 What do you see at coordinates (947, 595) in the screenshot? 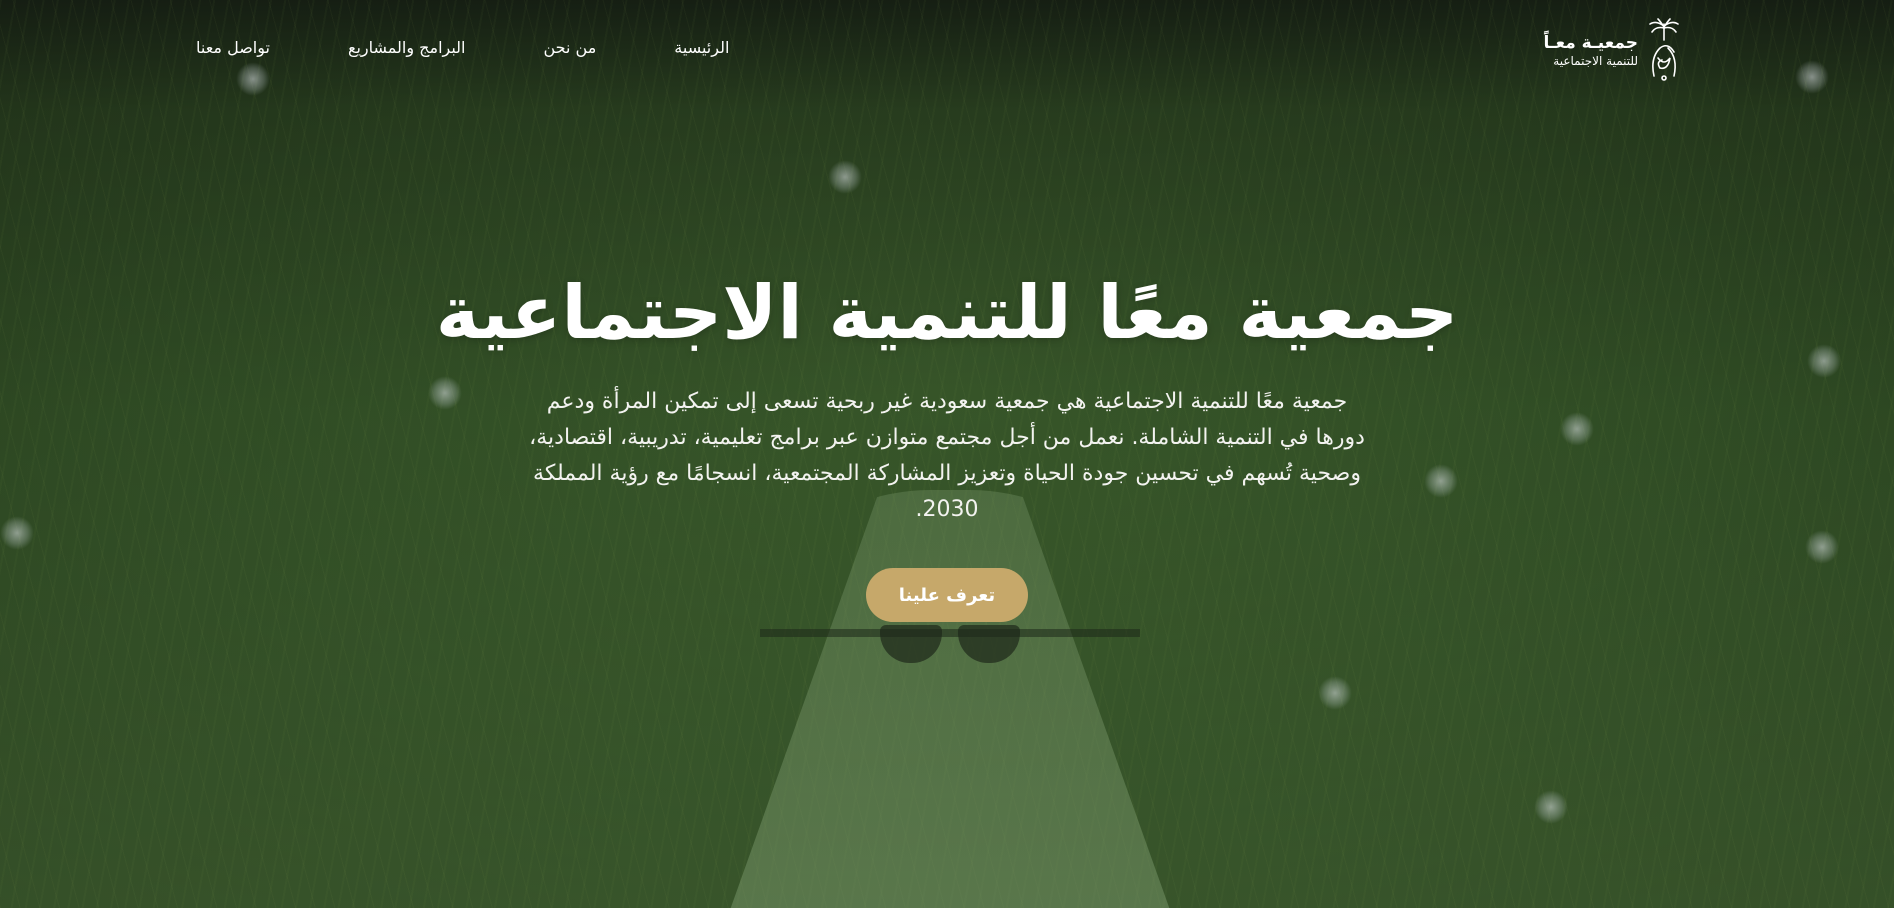
I see `learn-more-button: تعرف علينا` at bounding box center [947, 595].